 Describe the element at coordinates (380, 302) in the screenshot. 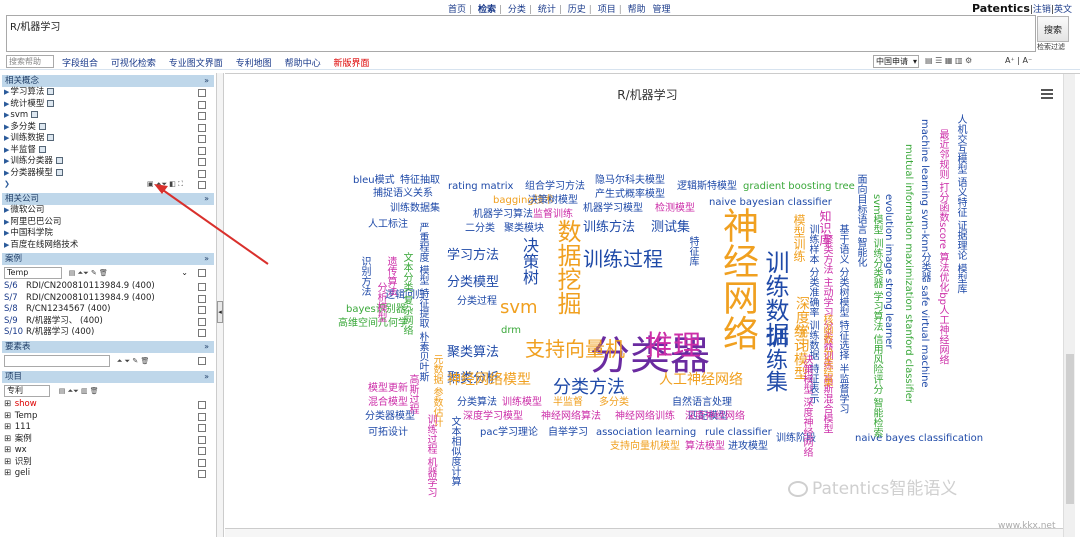

I see `cloud-word: 分析模型` at that location.